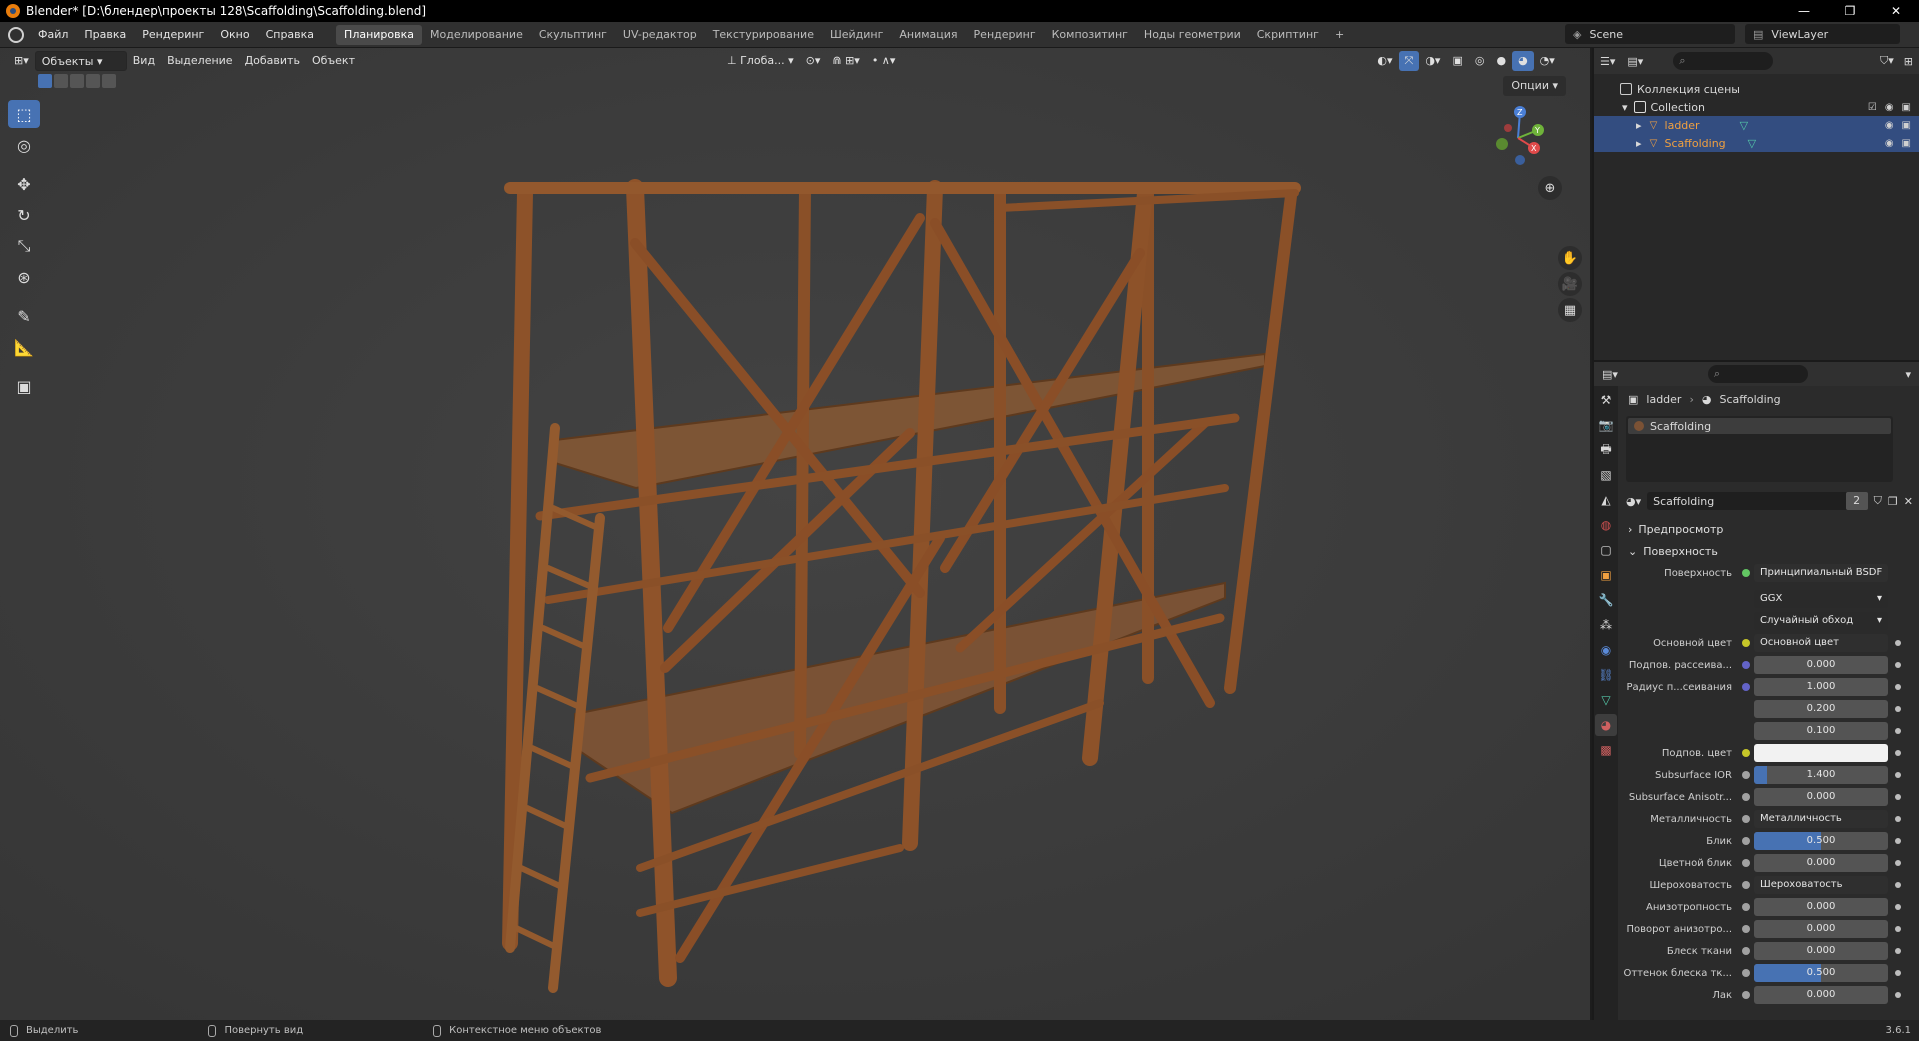 This screenshot has width=1919, height=1041. What do you see at coordinates (1606, 400) in the screenshot?
I see `tool-tab-icon: ⚒` at bounding box center [1606, 400].